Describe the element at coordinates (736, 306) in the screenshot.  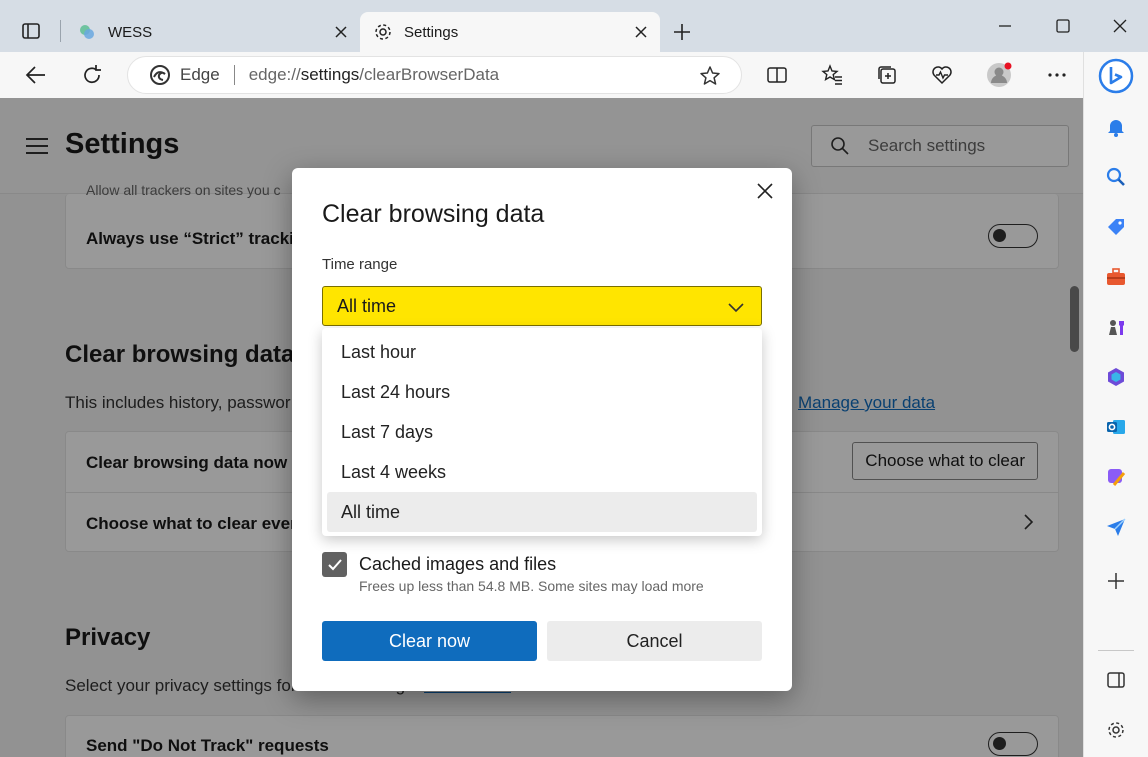
I see `chevron-down-icon` at that location.